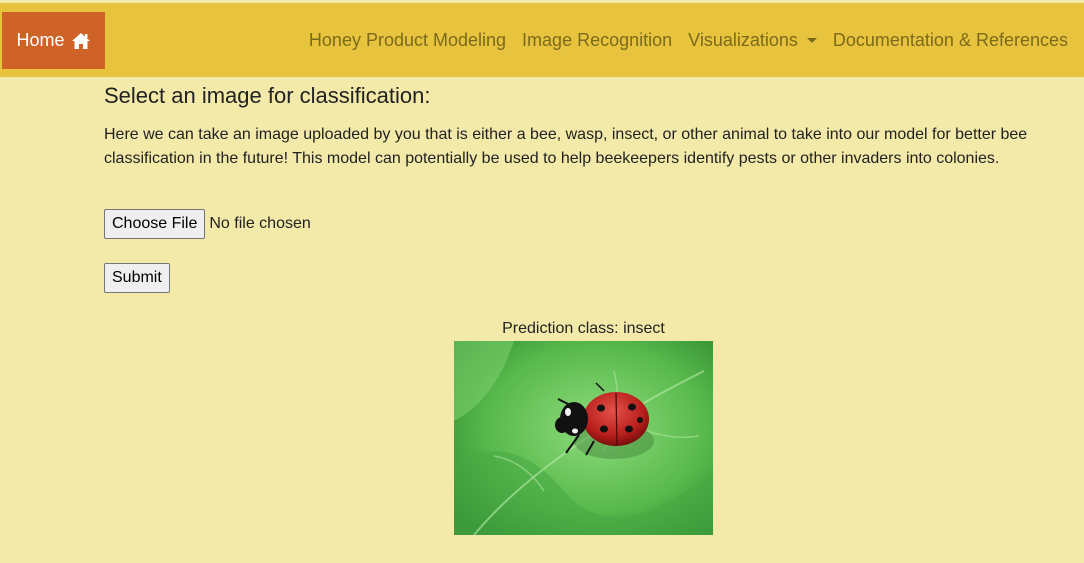 This screenshot has height=563, width=1084. I want to click on nav-link-visualizations-label: Visualizations, so click(743, 39).